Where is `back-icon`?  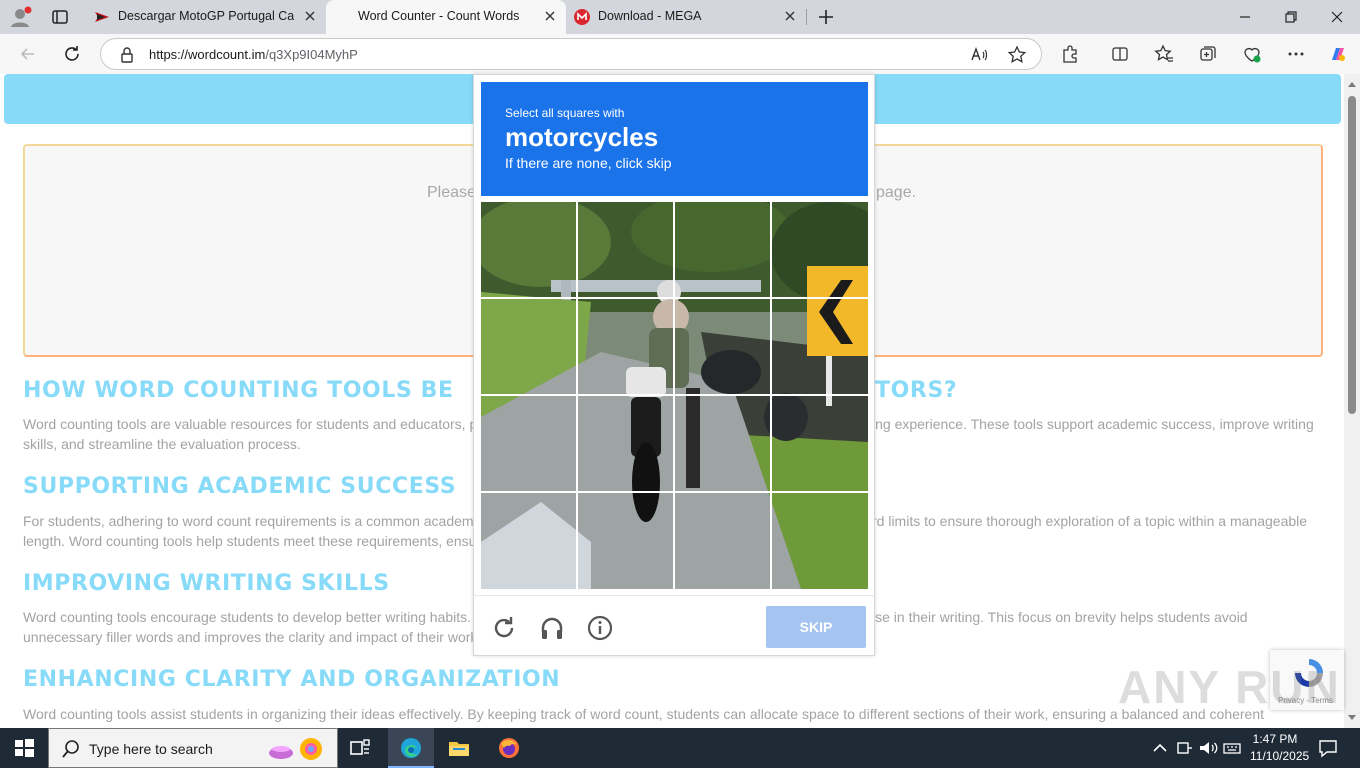
back-icon is located at coordinates (28, 54).